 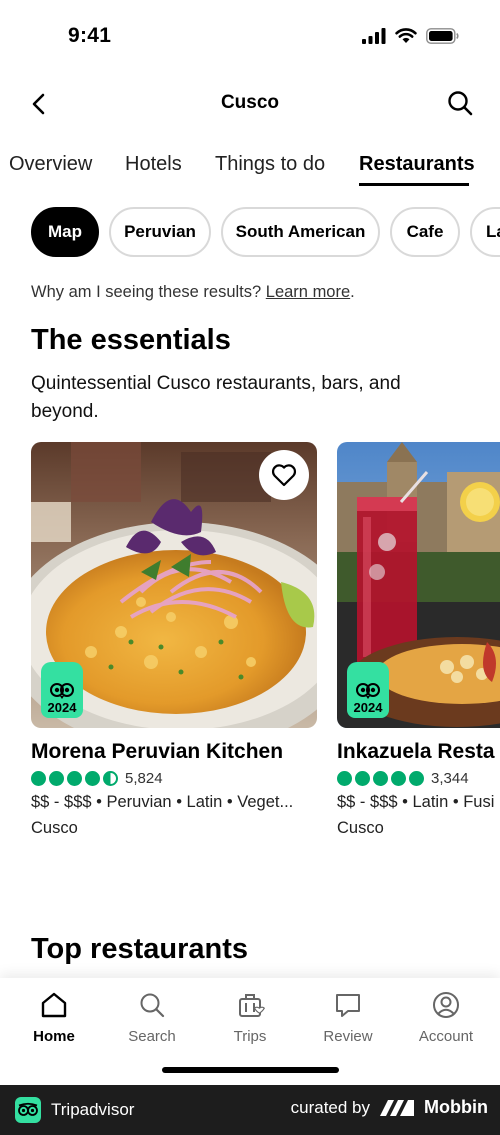 I want to click on chip-cafe: Cafe, so click(x=425, y=232).